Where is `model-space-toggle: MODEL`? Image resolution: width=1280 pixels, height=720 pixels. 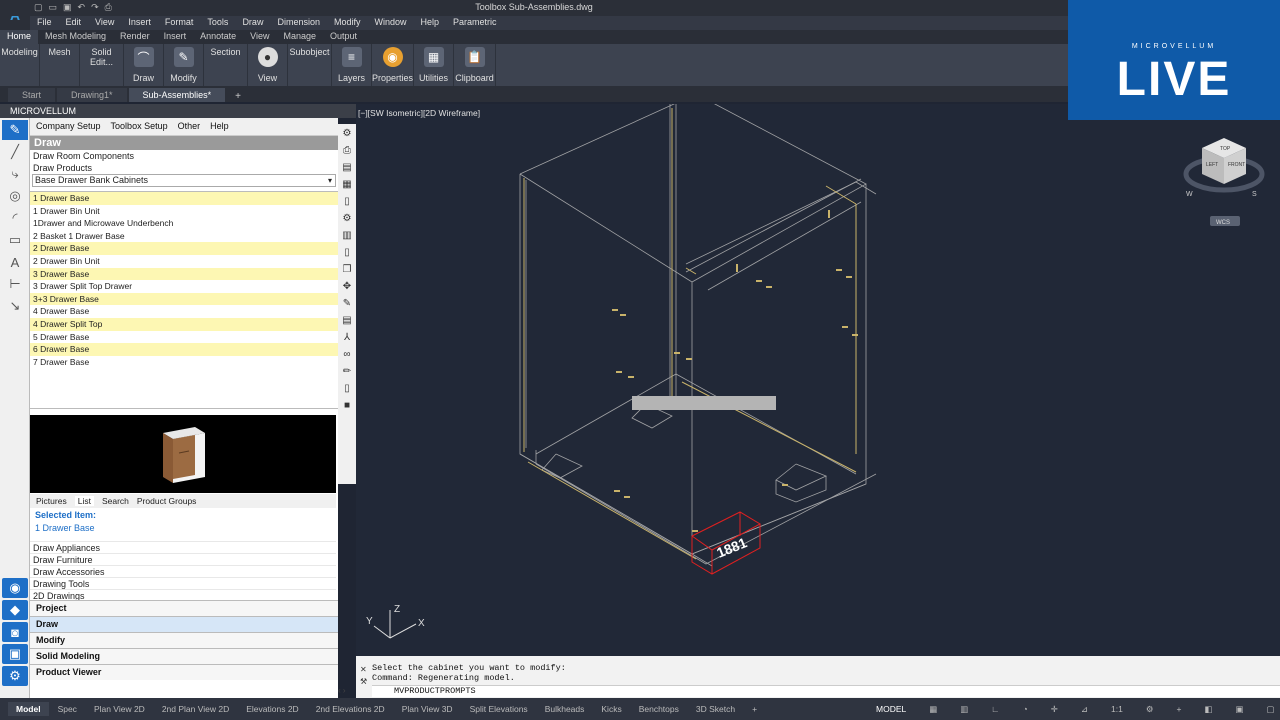 model-space-toggle: MODEL is located at coordinates (891, 709).